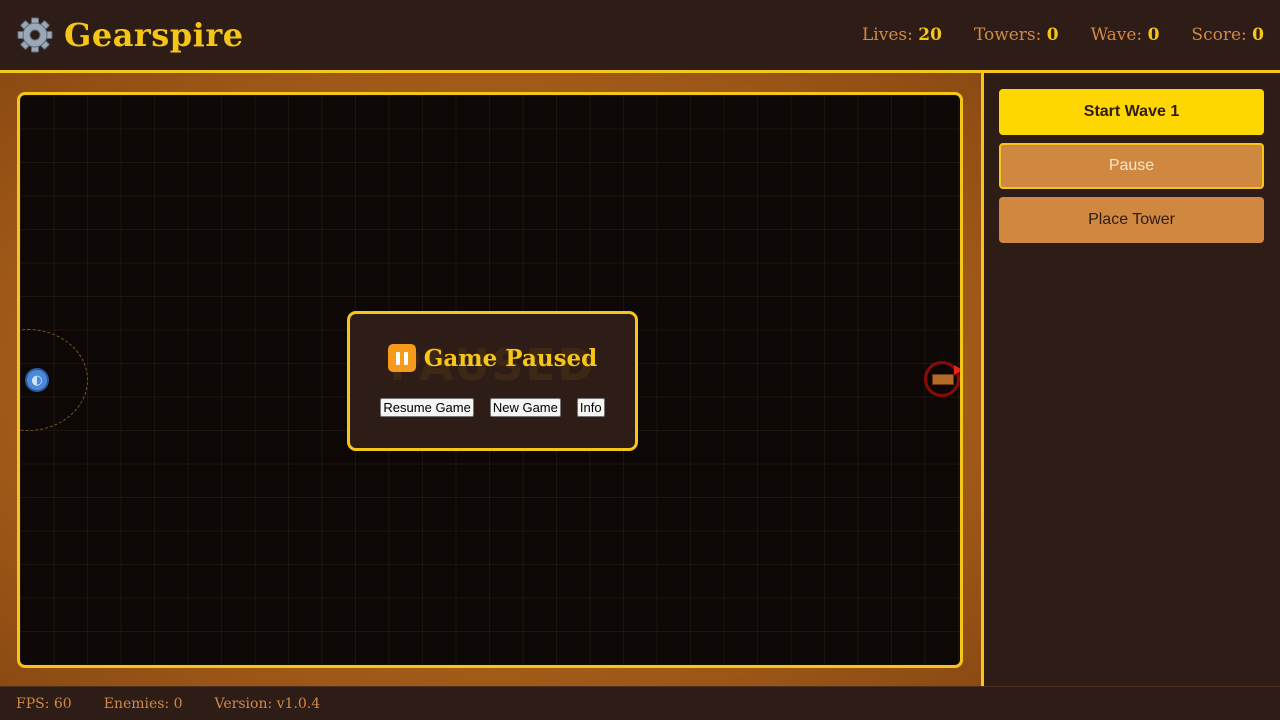 The width and height of the screenshot is (1280, 720). I want to click on wave-stat: Wave: 0, so click(1125, 35).